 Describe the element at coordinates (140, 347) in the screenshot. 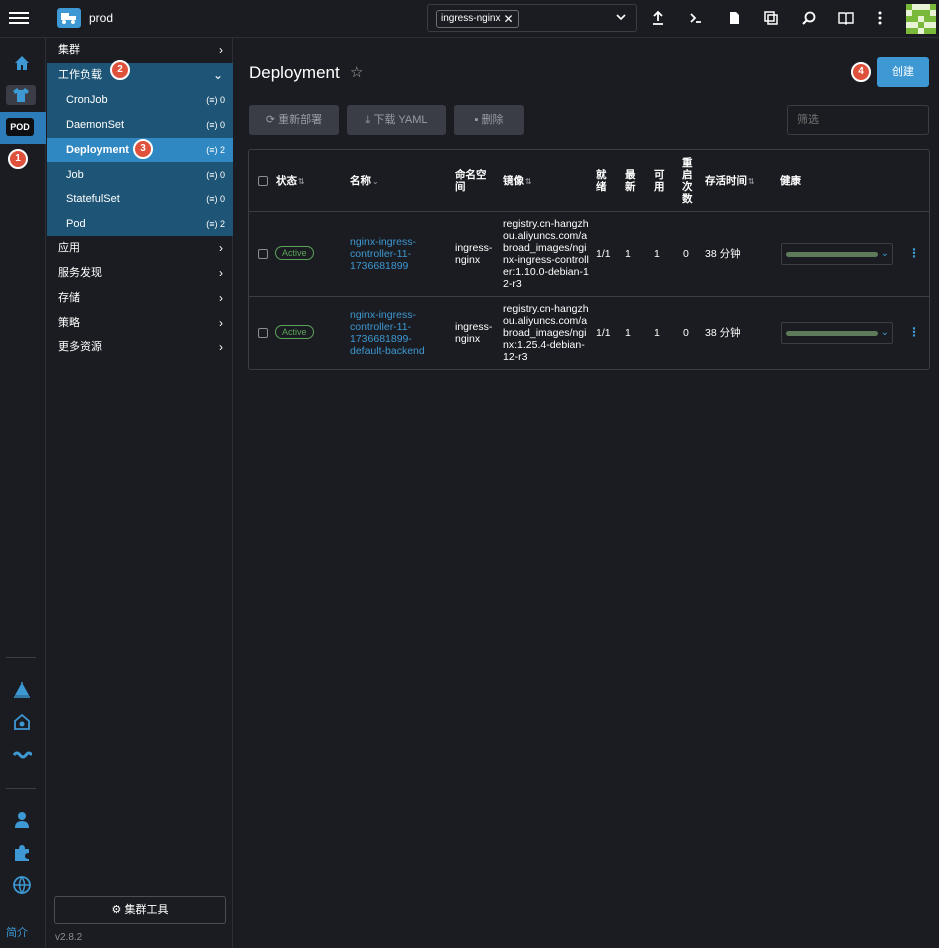

I see `nav-group-more-resources: 更多资源 ›` at that location.